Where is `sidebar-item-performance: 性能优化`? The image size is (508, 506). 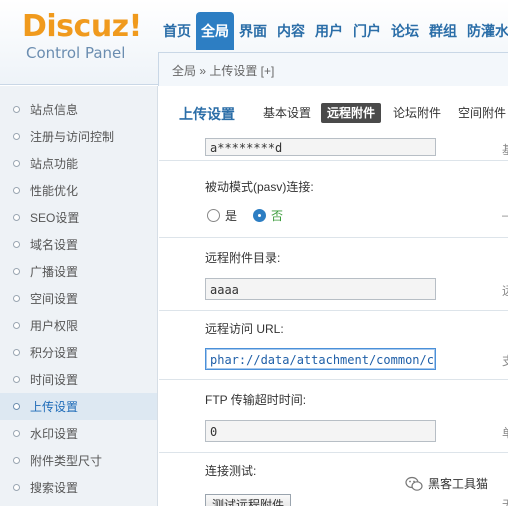 sidebar-item-performance: 性能优化 is located at coordinates (78, 190).